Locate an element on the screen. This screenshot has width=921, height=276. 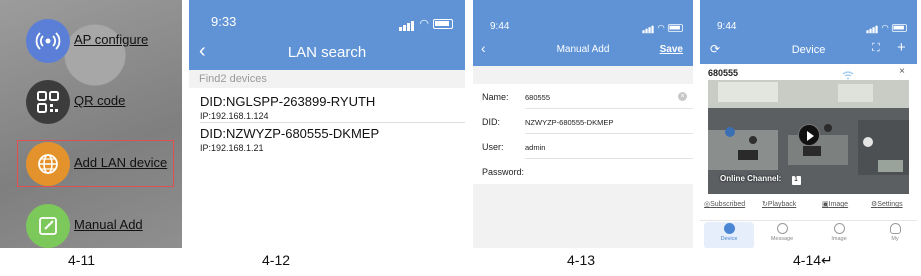
playback-link: ↻Playback is located at coordinates (779, 204).